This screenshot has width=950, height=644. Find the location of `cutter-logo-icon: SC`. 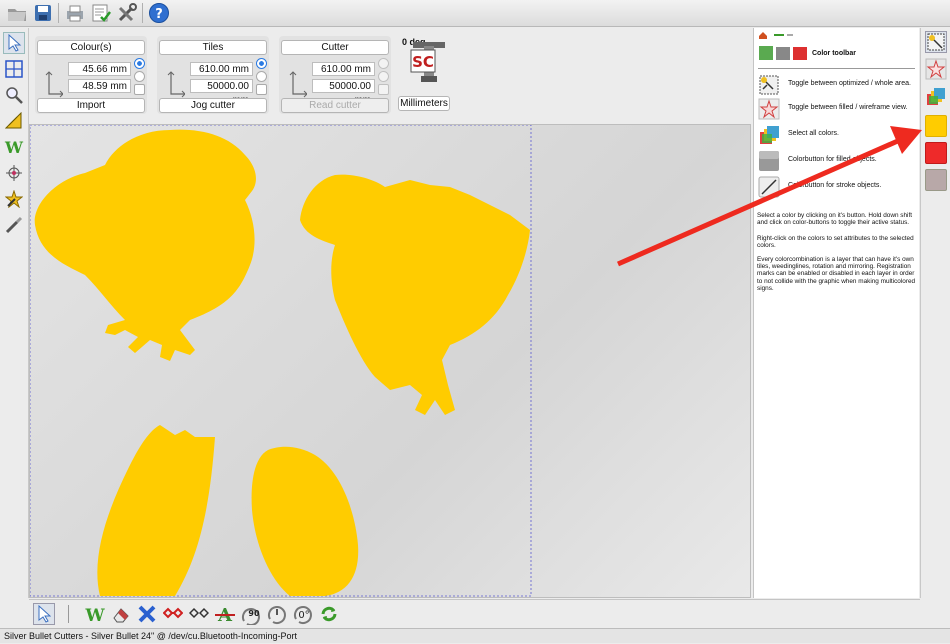

cutter-logo-icon: SC is located at coordinates (429, 62).